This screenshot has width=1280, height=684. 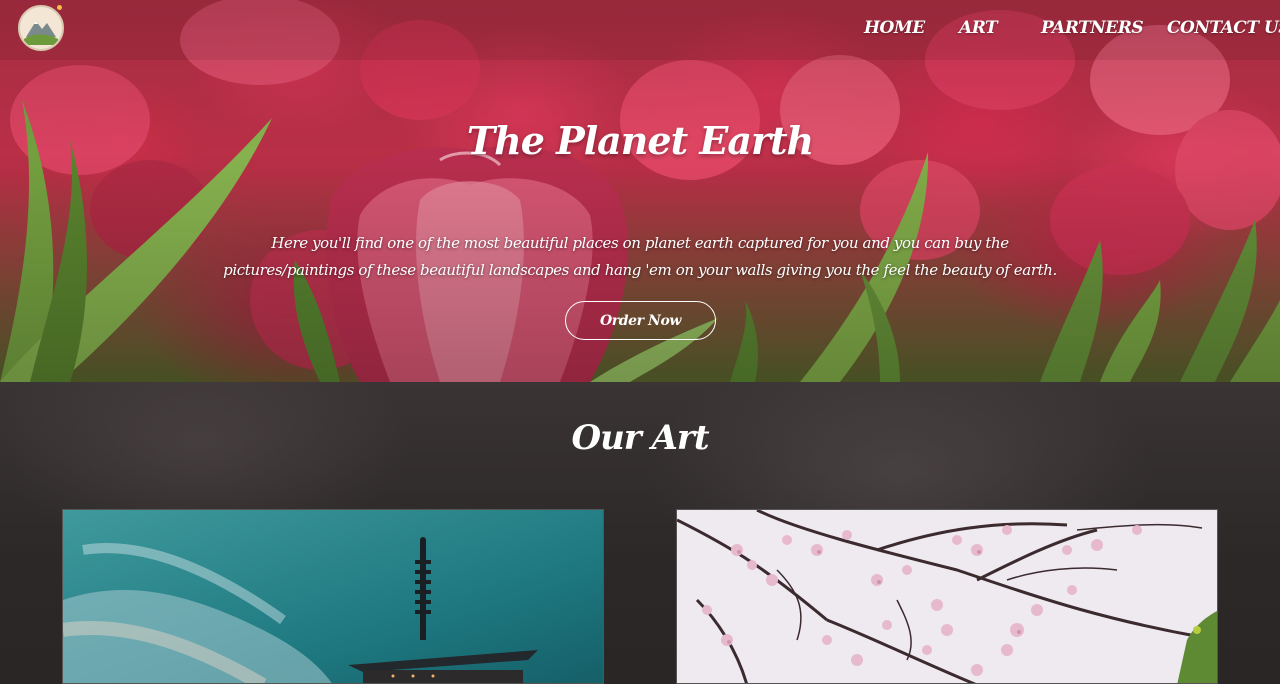 I want to click on logo-accent-dot, so click(x=59, y=7).